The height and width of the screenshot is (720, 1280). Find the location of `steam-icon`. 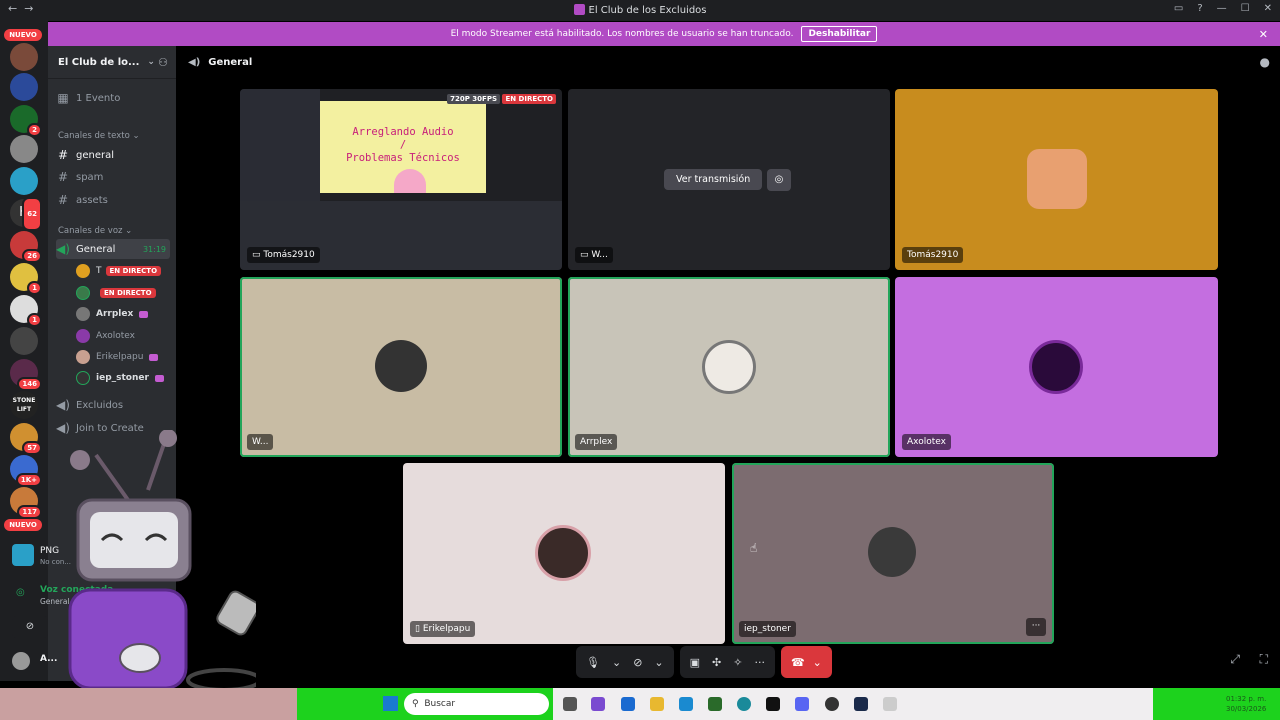

steam-icon is located at coordinates (861, 704).